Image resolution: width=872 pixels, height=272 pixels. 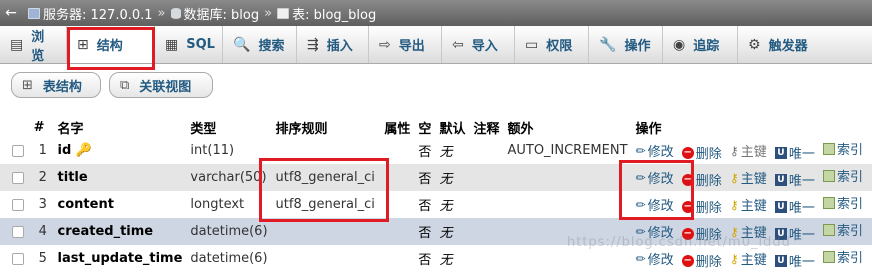 I want to click on breadcrumb-database-label: 数据库: blog, so click(x=222, y=13).